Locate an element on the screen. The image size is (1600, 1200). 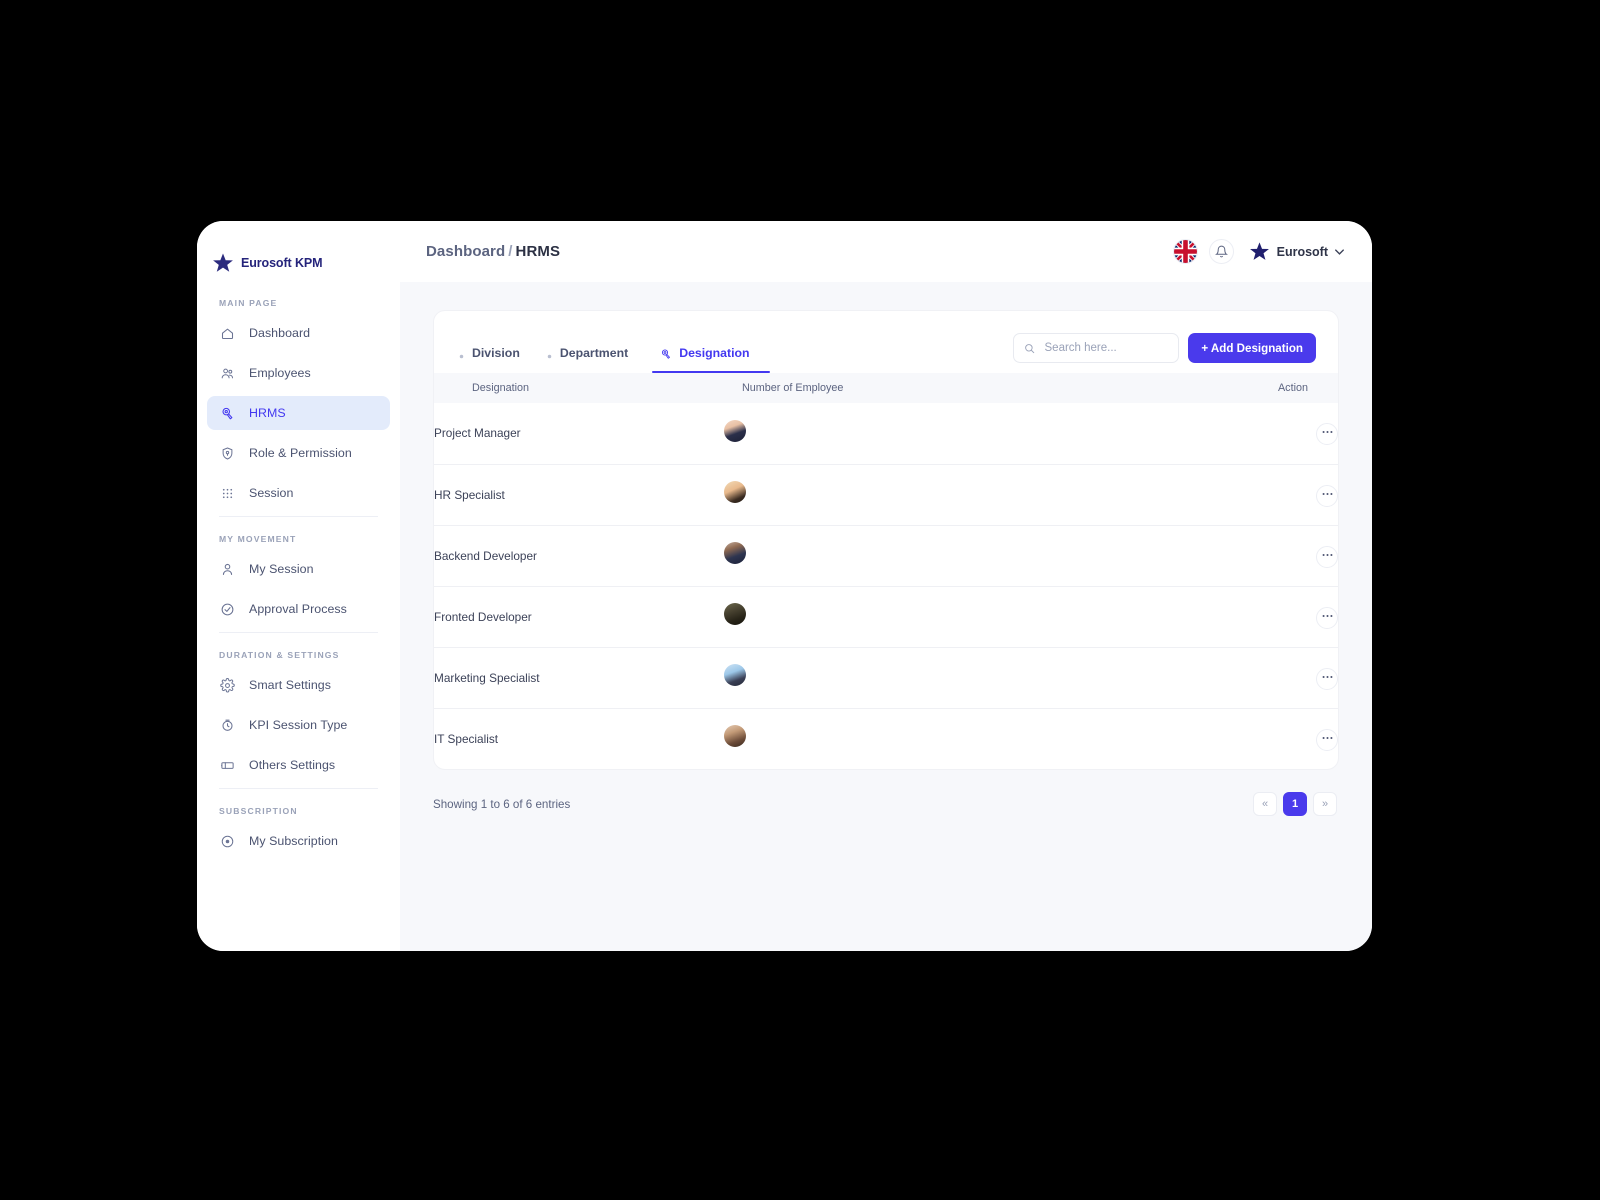
badge-icon is located at coordinates (666, 354).